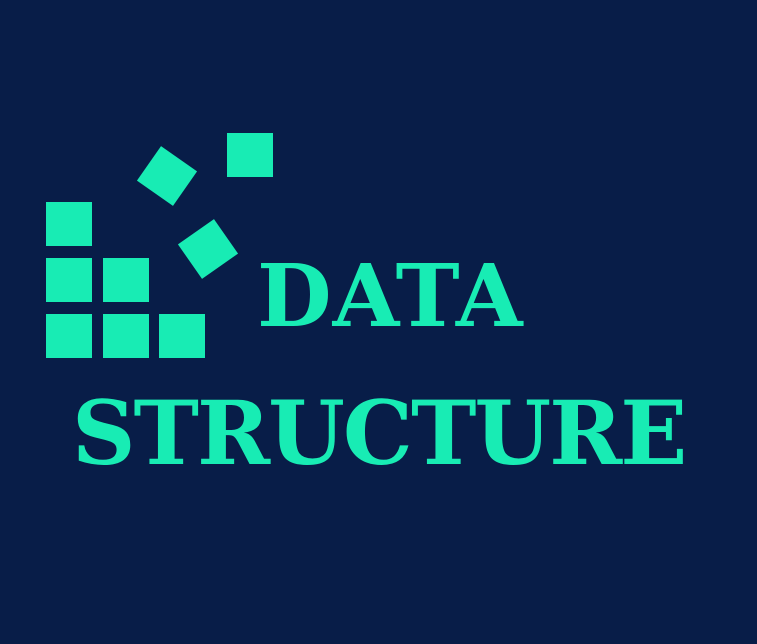 The image size is (757, 644). I want to click on logo-title-data: DATA, so click(390, 296).